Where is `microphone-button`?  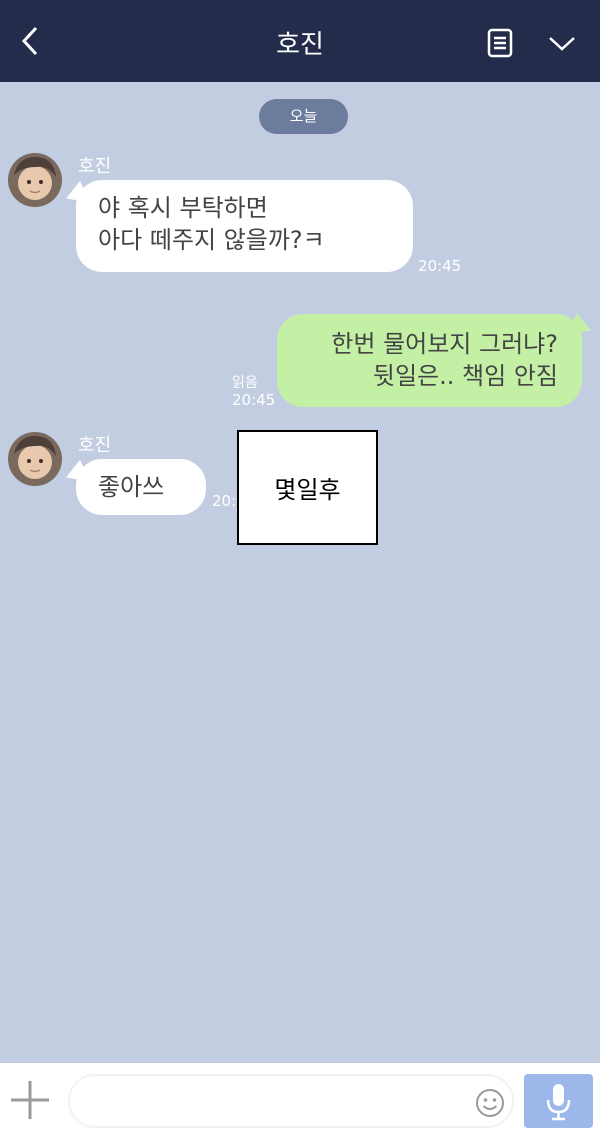
microphone-button is located at coordinates (558, 1101).